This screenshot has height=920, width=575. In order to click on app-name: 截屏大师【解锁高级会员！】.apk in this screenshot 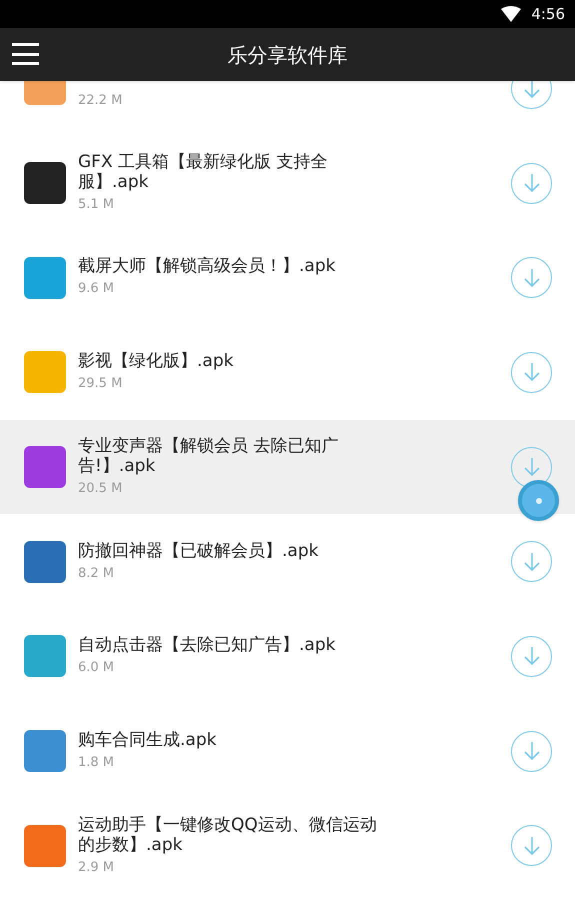, I will do `click(207, 266)`.